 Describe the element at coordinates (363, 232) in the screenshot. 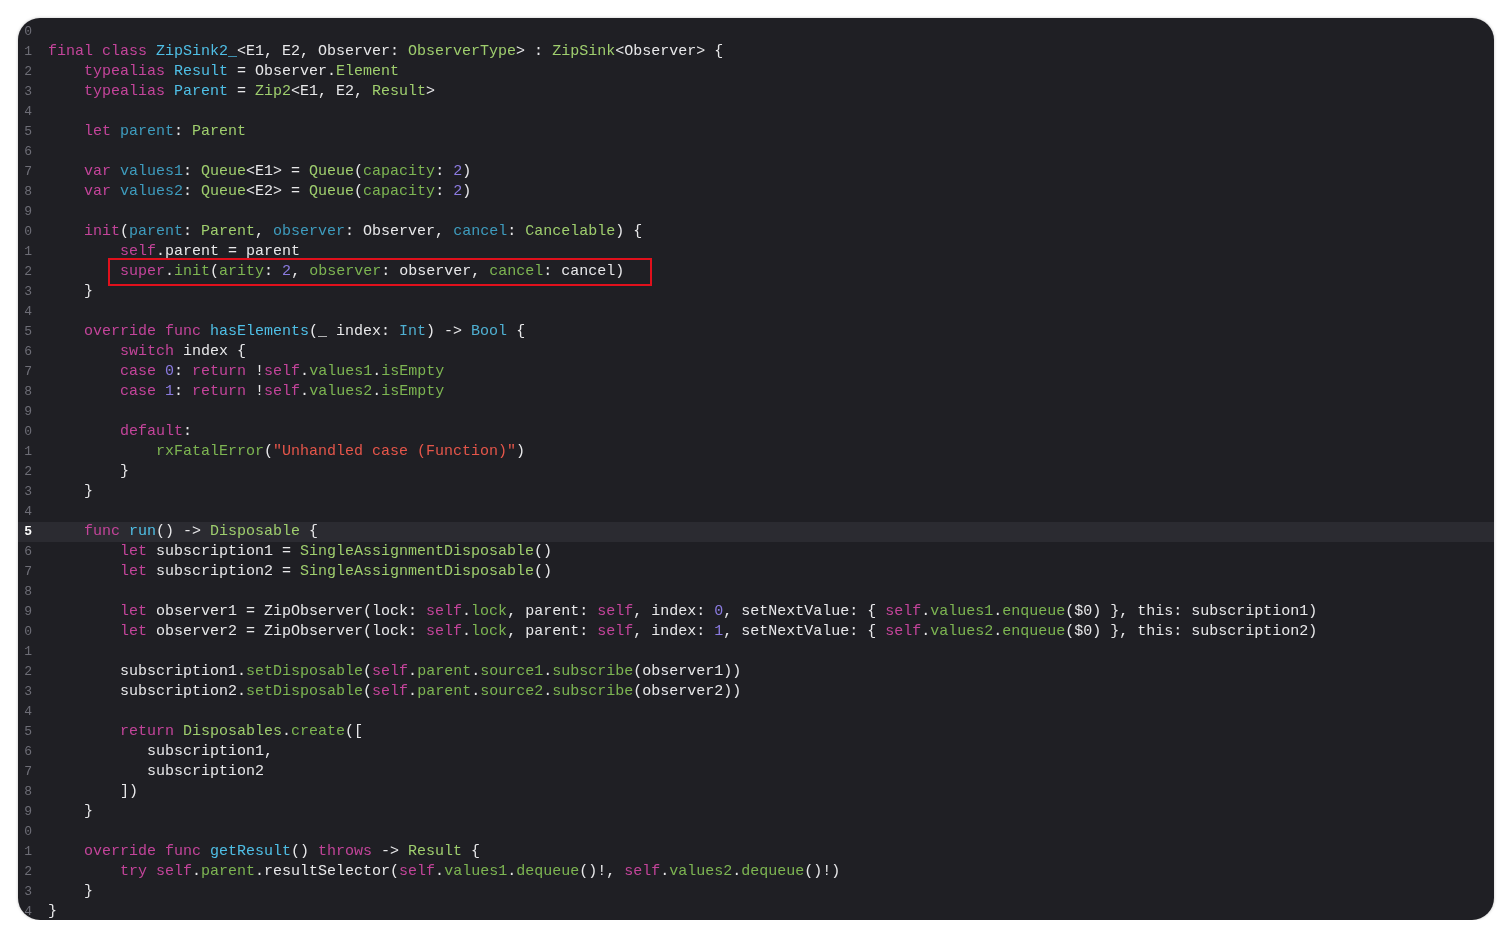

I see `code-line: init(parent: Parent, observer: Observer, cancel: Cancelable) {` at that location.